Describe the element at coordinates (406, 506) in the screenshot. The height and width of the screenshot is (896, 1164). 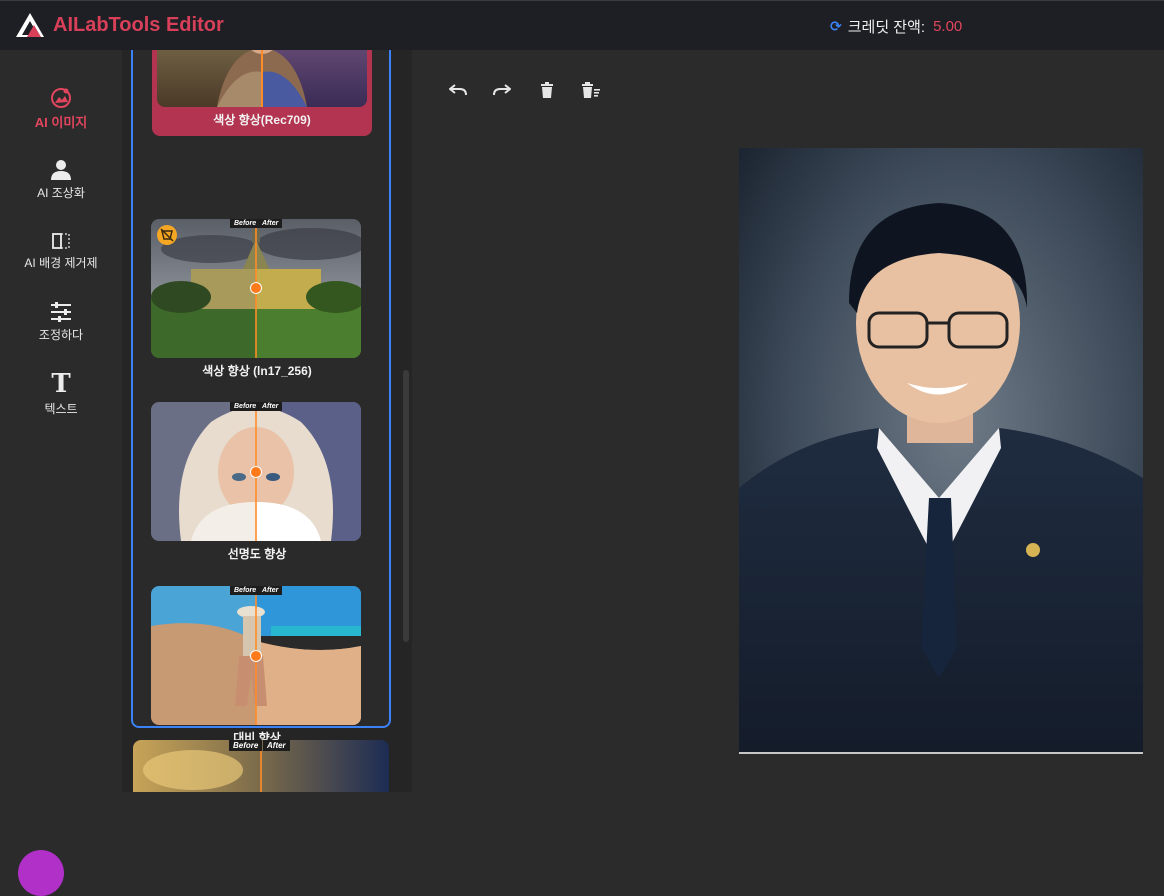
I see `panel-scrollbar` at that location.